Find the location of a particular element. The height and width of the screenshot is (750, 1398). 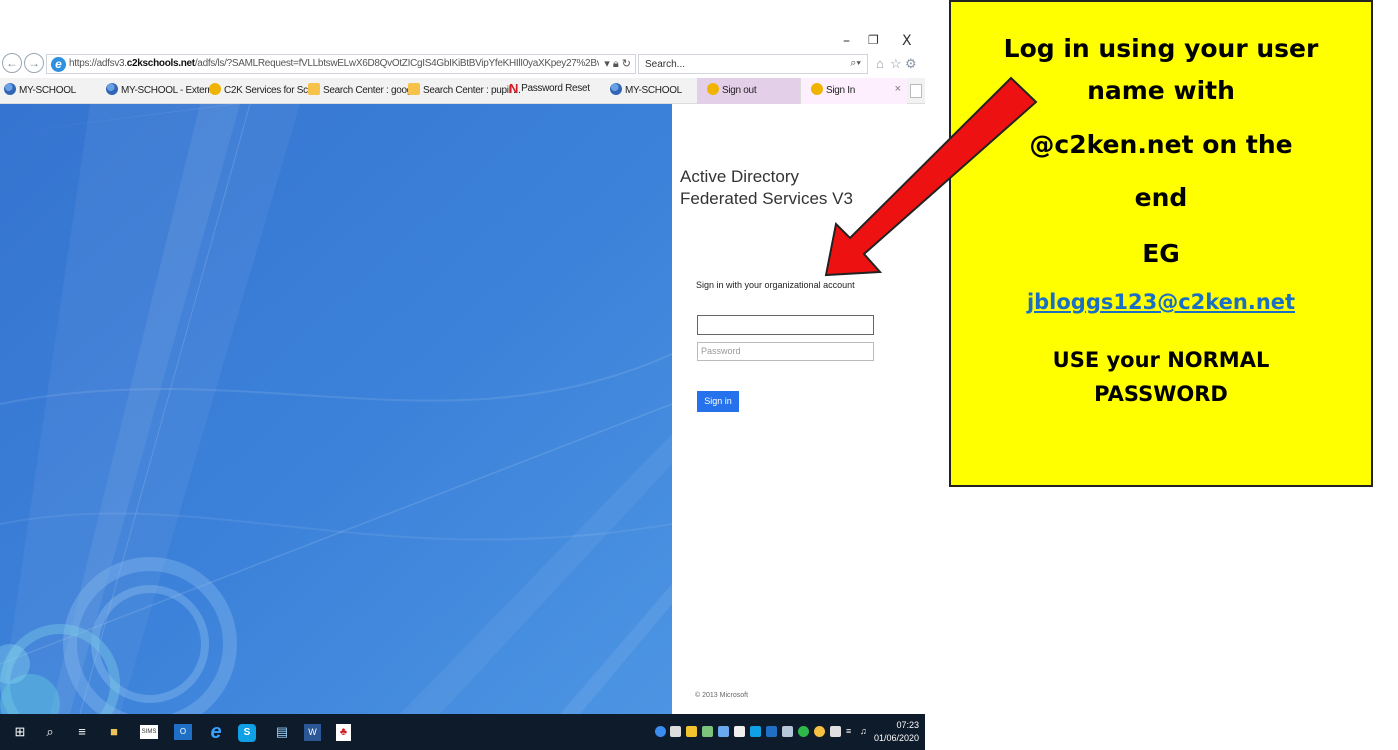

ie-icon: e is located at coordinates (58, 64).